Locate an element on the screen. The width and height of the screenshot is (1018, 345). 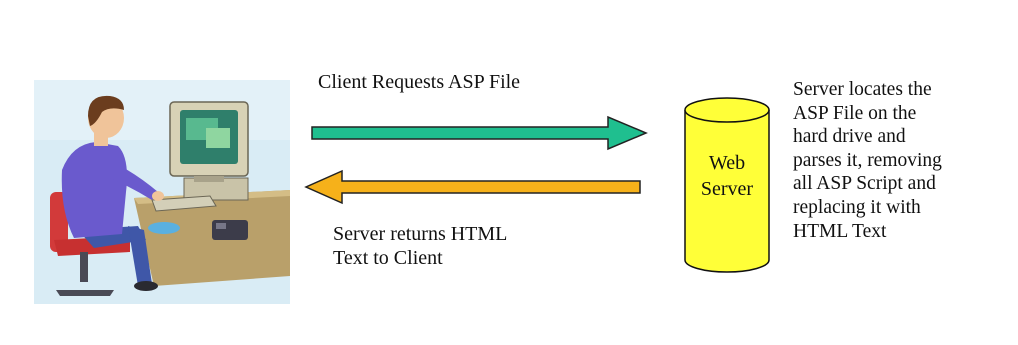
response-arrow-shape is located at coordinates (472, 187).